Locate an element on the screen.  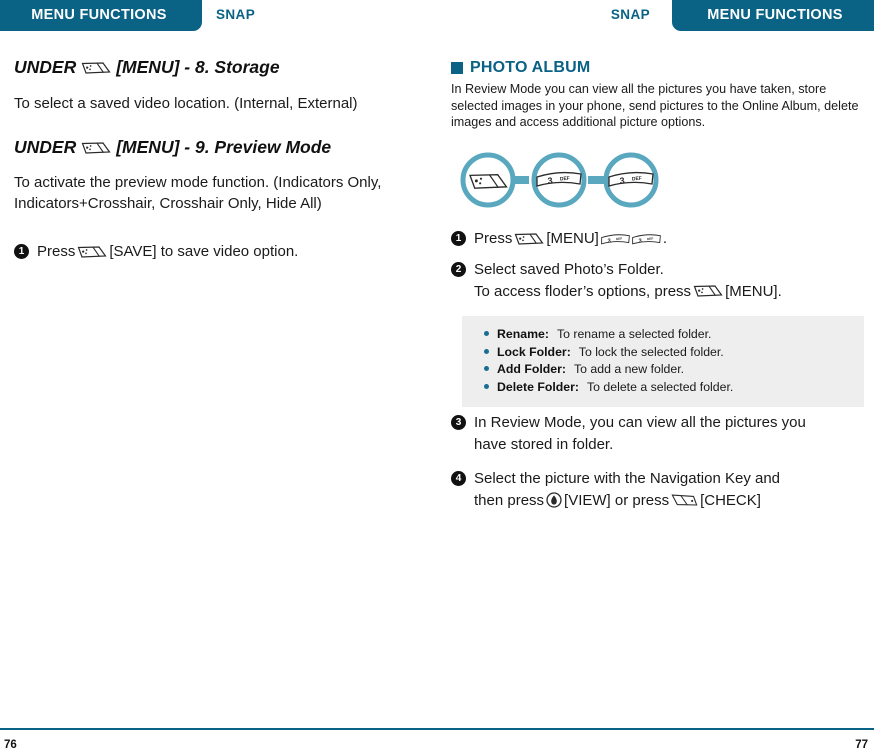
left-step-1: 1 Press [SAVE] to save video option. is located at coordinates (217, 252).